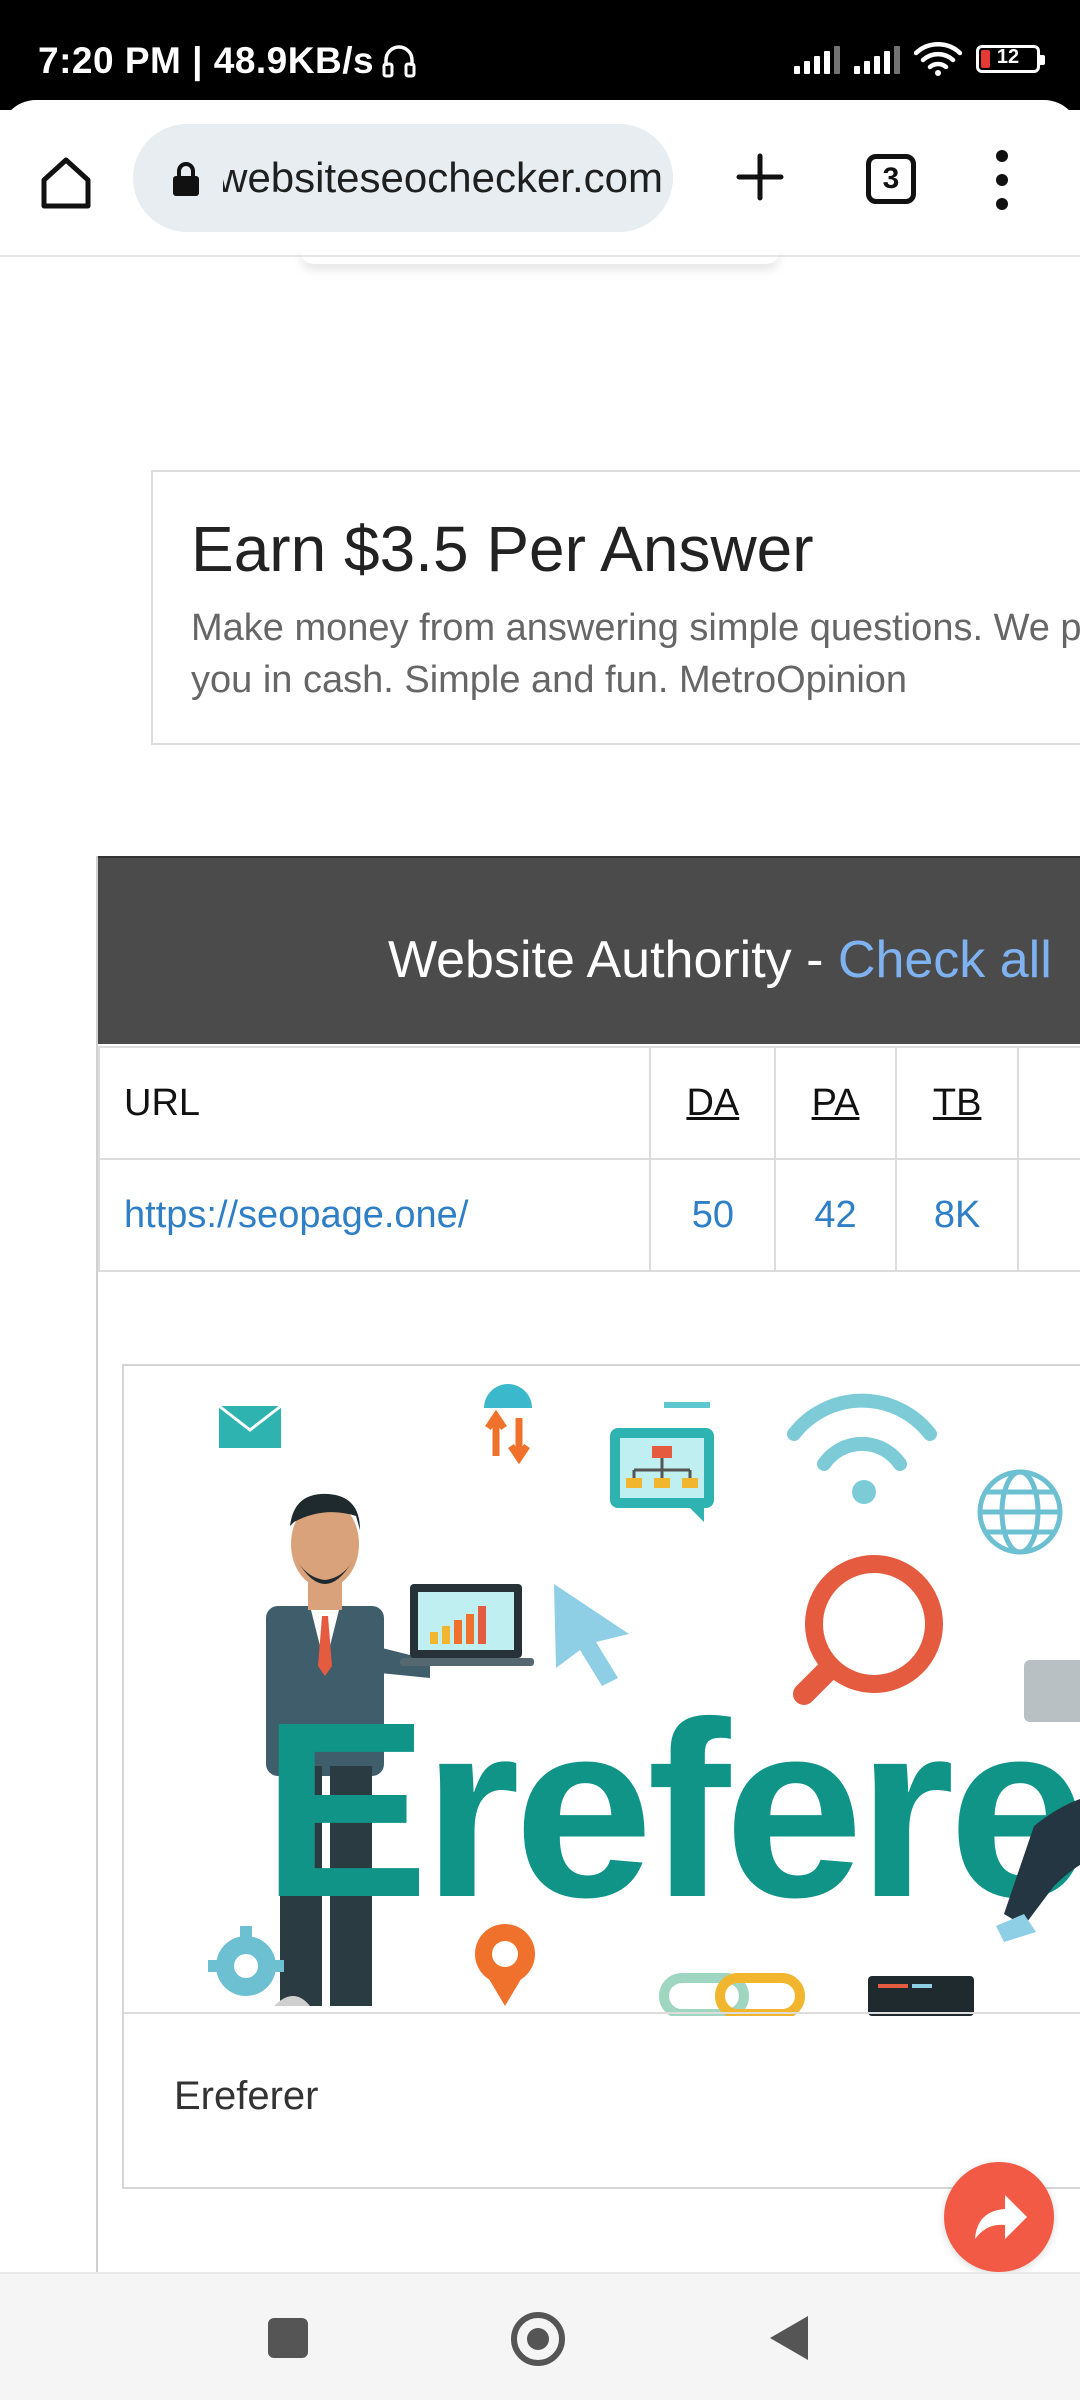 The width and height of the screenshot is (1080, 2400). I want to click on table-row: https://seopage.one/ 50 42 8K, so click(588, 1215).